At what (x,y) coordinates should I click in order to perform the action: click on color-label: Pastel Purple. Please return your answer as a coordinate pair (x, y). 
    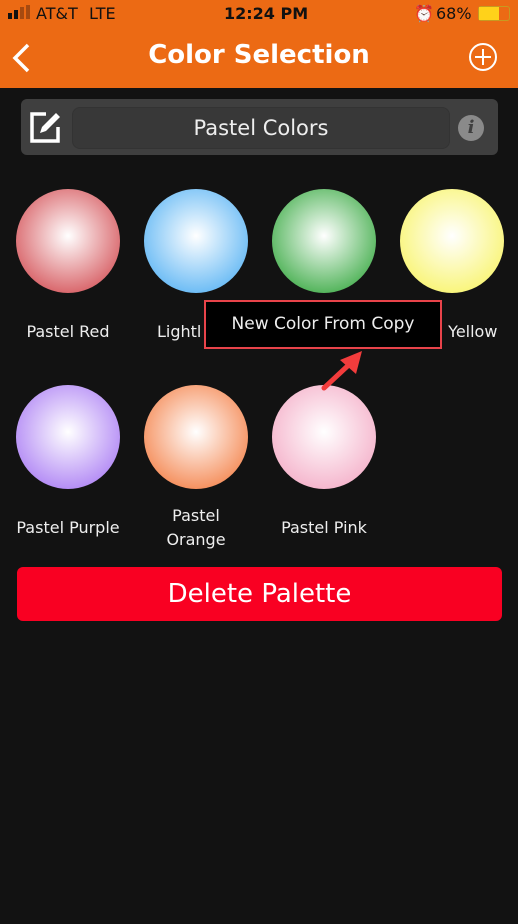
    Looking at the image, I should click on (68, 527).